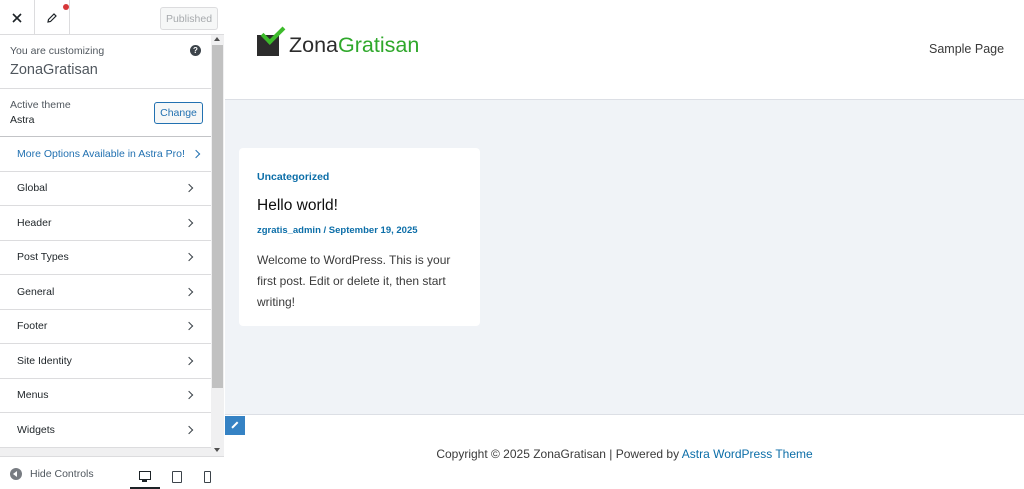  What do you see at coordinates (22, 120) in the screenshot?
I see `active-theme-name: Astra` at bounding box center [22, 120].